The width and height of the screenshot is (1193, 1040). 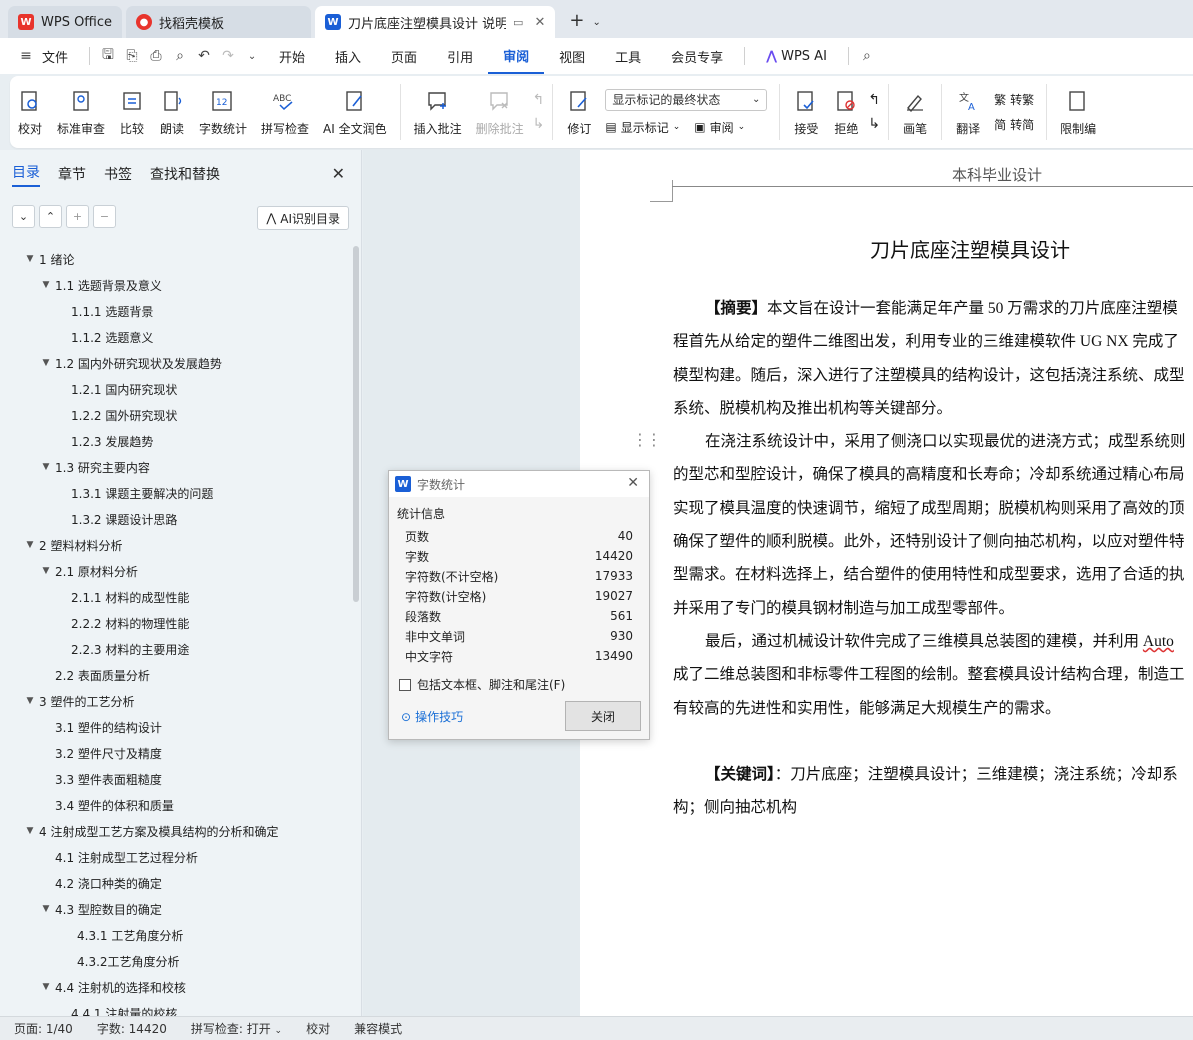 I want to click on spell-check-button: ABC 拼写检查, so click(x=285, y=112).